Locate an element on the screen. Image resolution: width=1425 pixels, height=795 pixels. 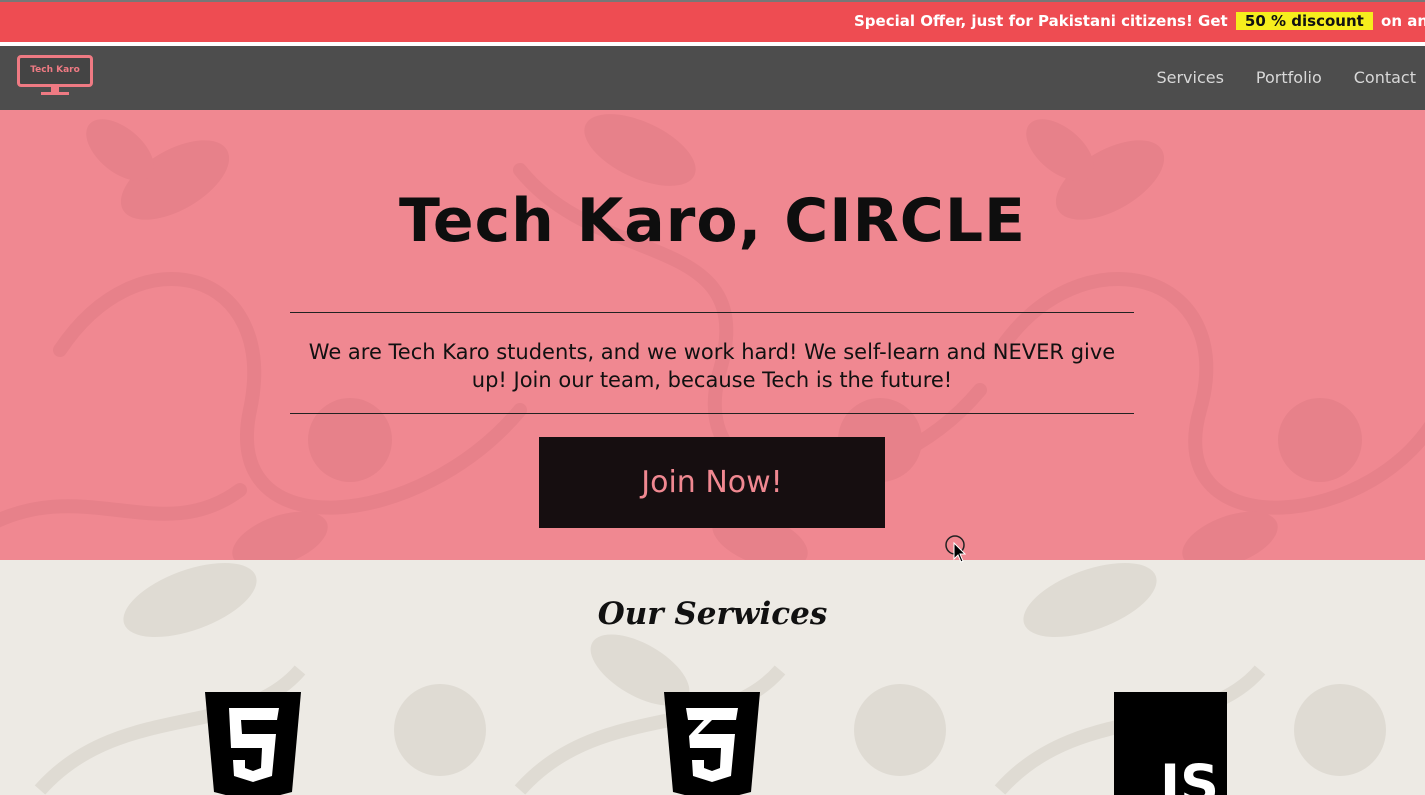
js-label: JS is located at coordinates (1189, 774).